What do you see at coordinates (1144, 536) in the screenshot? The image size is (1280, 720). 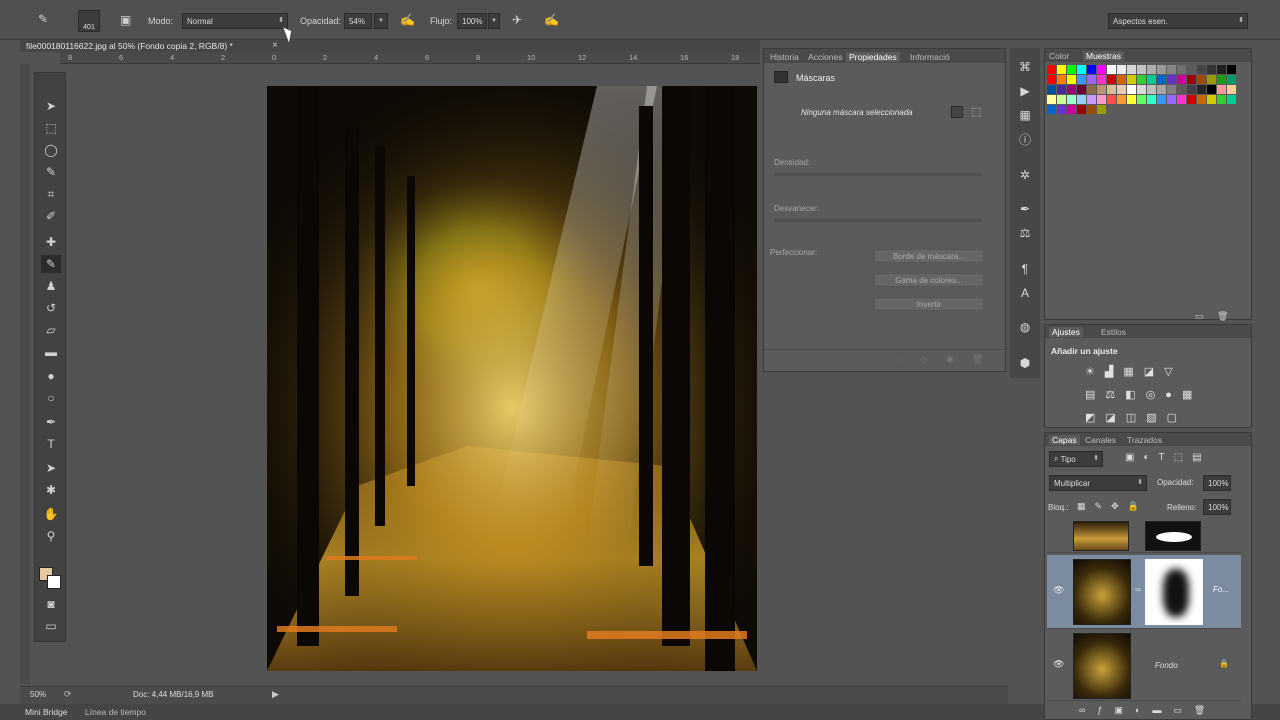 I see `layer-row` at bounding box center [1144, 536].